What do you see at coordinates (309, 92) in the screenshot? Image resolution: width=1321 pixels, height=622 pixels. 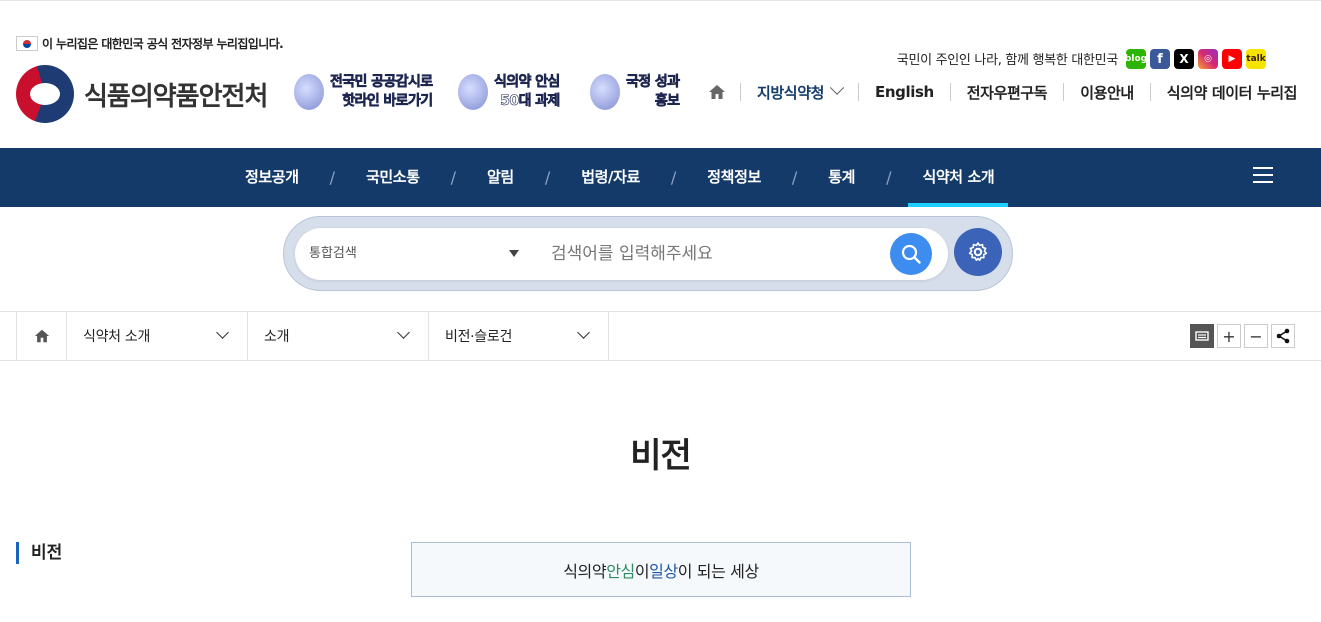 I see `phone-icon` at bounding box center [309, 92].